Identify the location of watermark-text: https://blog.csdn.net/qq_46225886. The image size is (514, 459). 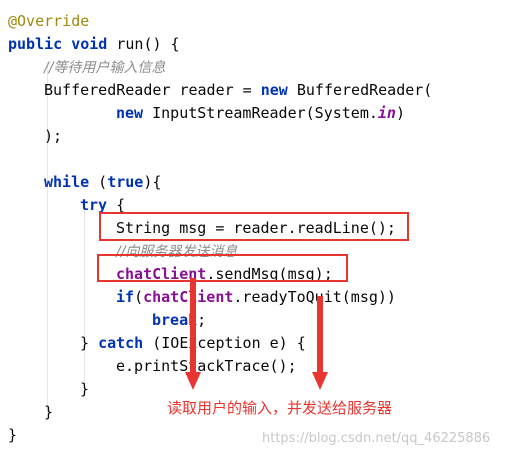
(376, 438).